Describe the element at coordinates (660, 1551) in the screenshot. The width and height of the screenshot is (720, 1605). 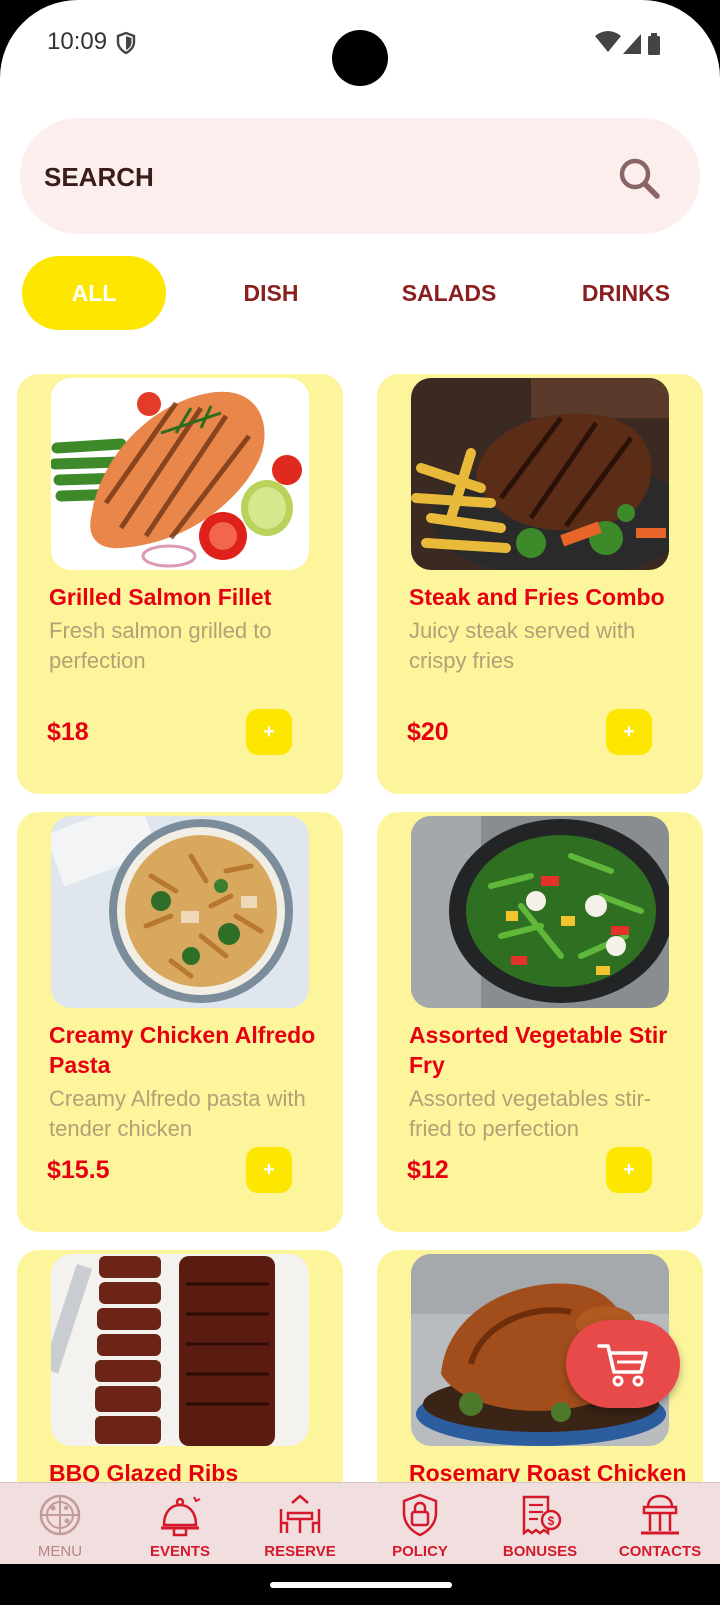
I see `nav-label: CONTACTS` at that location.